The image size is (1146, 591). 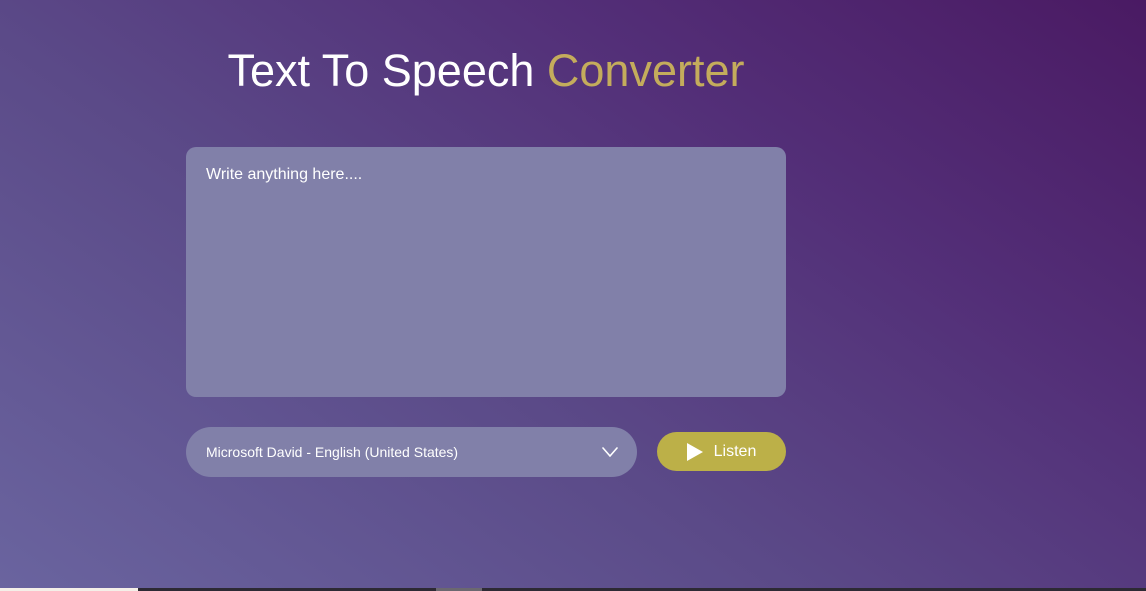 What do you see at coordinates (694, 451) in the screenshot?
I see `play-icon` at bounding box center [694, 451].